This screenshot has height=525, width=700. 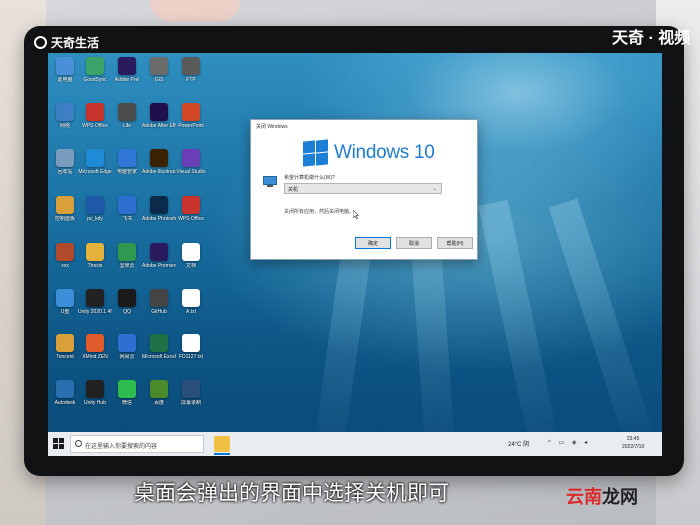 I want to click on desktop-icon: 网易云, so click(x=127, y=347).